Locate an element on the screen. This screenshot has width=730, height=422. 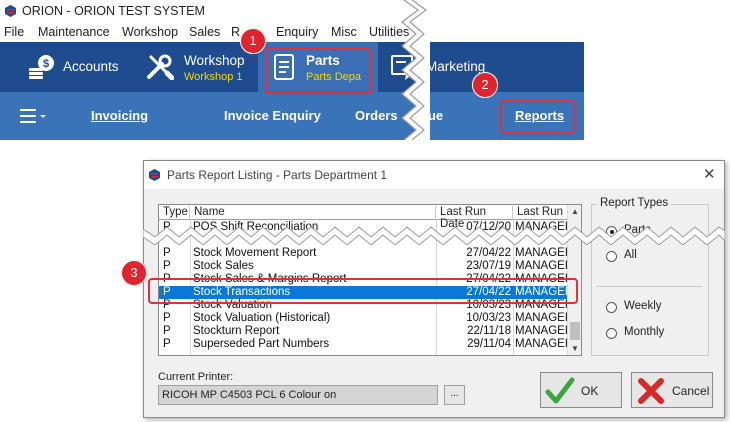
group-divider is located at coordinates (649, 286).